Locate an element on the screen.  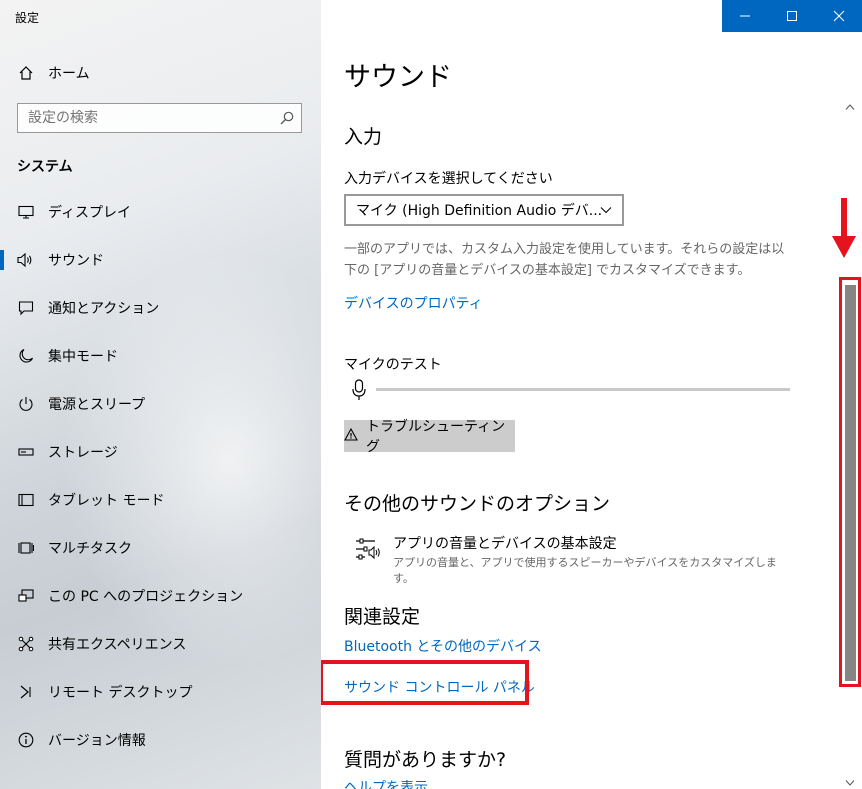
sidebar-item-remote-desktop: リモート デスクトップ is located at coordinates (160, 692).